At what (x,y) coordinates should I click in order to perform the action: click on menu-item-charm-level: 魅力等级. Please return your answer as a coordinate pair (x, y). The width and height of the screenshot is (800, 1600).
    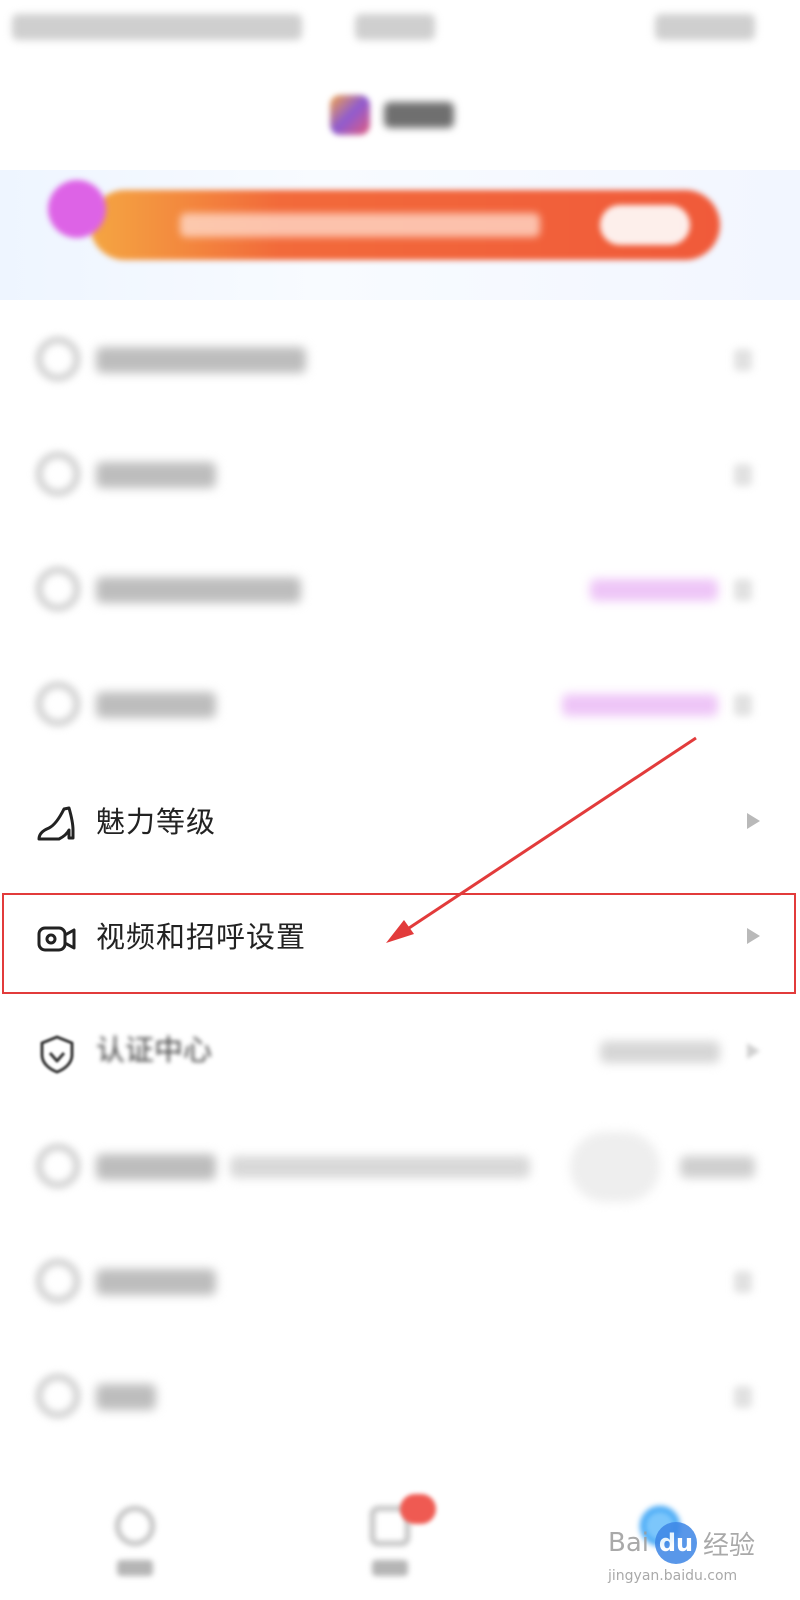
    Looking at the image, I should click on (400, 823).